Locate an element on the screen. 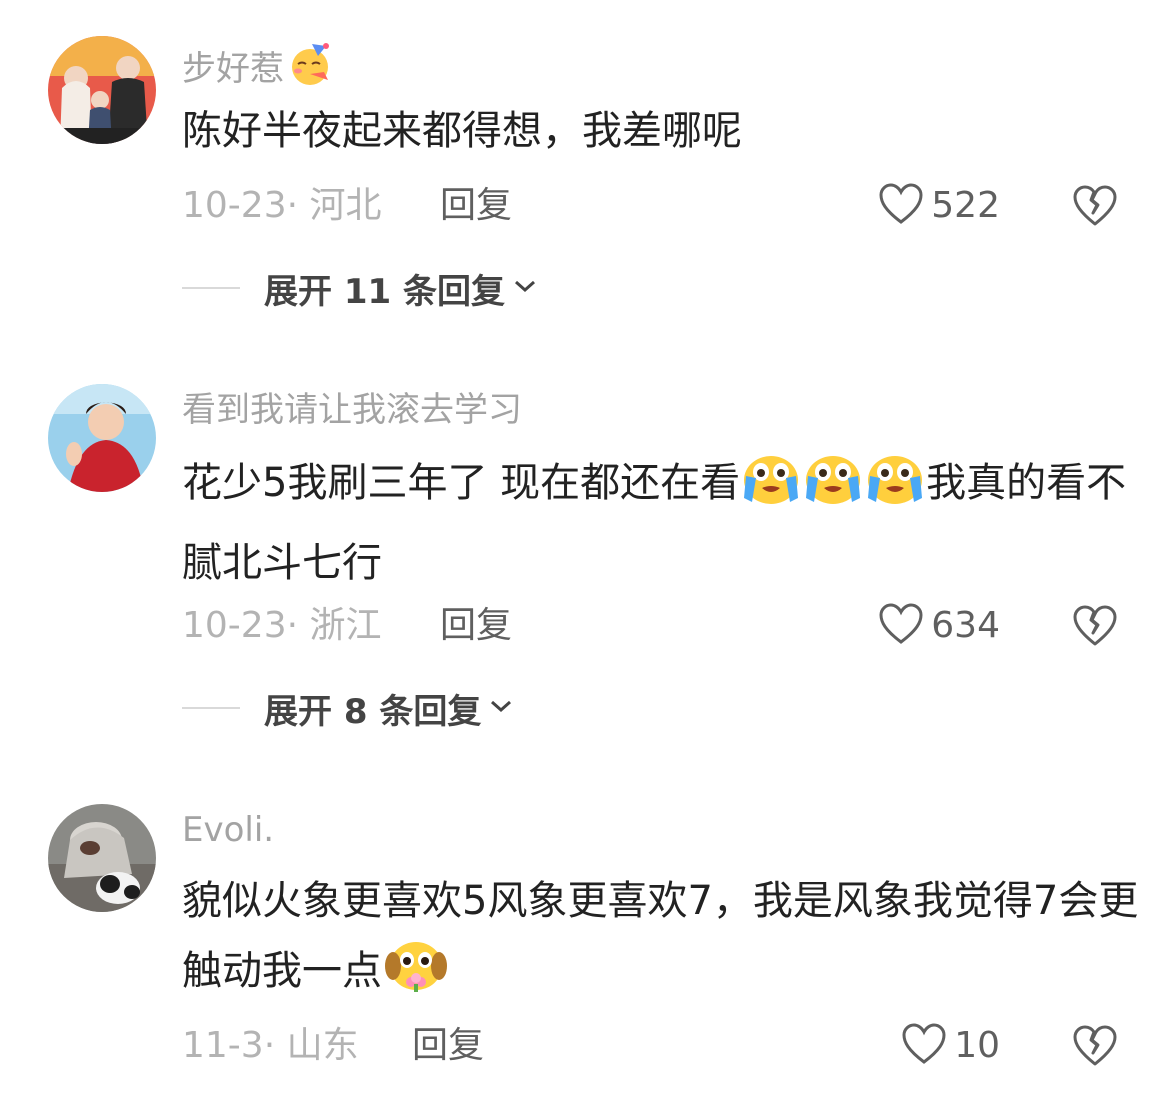  username: Evoli. is located at coordinates (228, 830).